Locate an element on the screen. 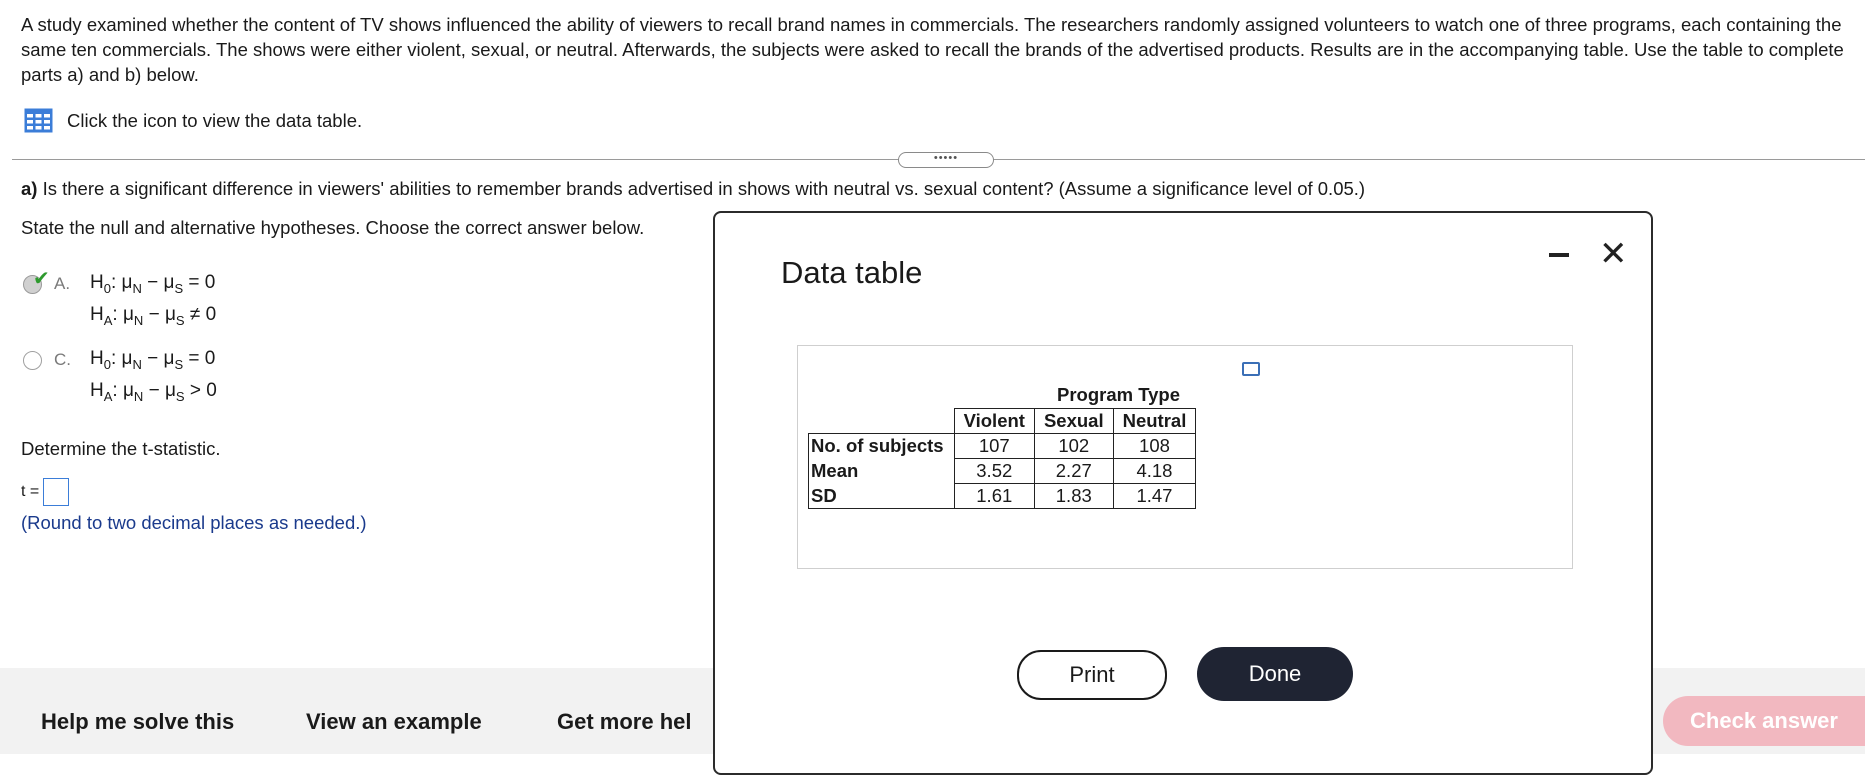 The image size is (1865, 775). popout-icon is located at coordinates (1251, 369).